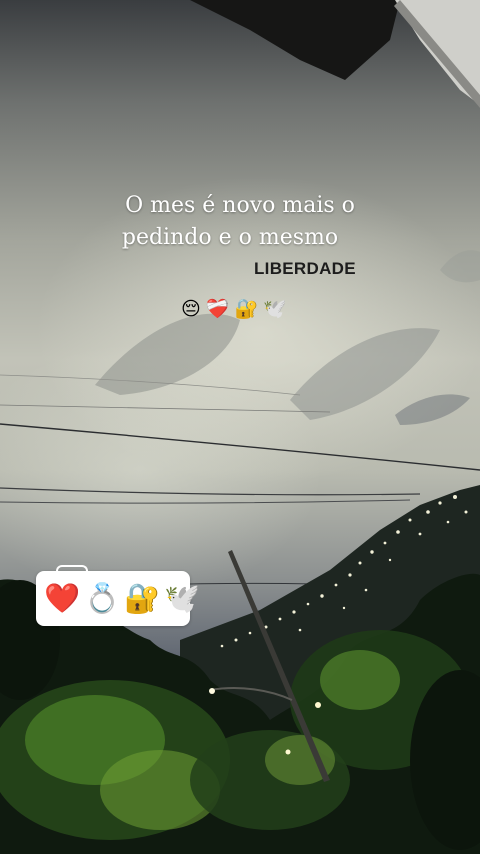  I want to click on story-caption: O mes é novo mais o pedindo e o mesmo, so click(240, 222).